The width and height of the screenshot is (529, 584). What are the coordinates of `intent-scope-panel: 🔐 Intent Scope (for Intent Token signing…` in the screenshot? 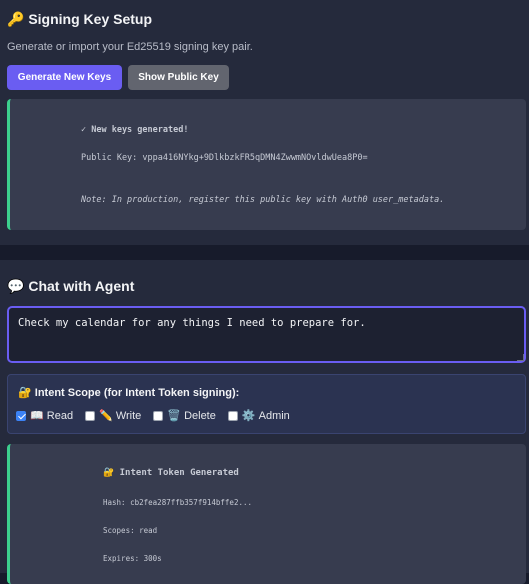 It's located at (266, 404).